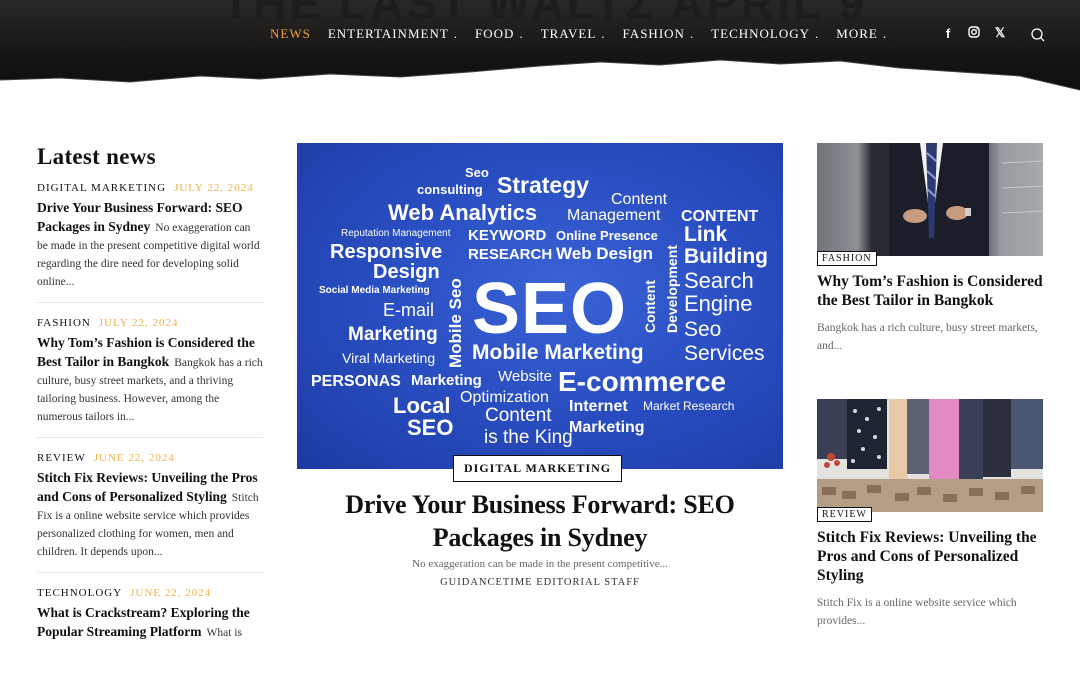 The image size is (1080, 675). Describe the element at coordinates (79, 593) in the screenshot. I see `news-category: TECHNOLOGY` at that location.